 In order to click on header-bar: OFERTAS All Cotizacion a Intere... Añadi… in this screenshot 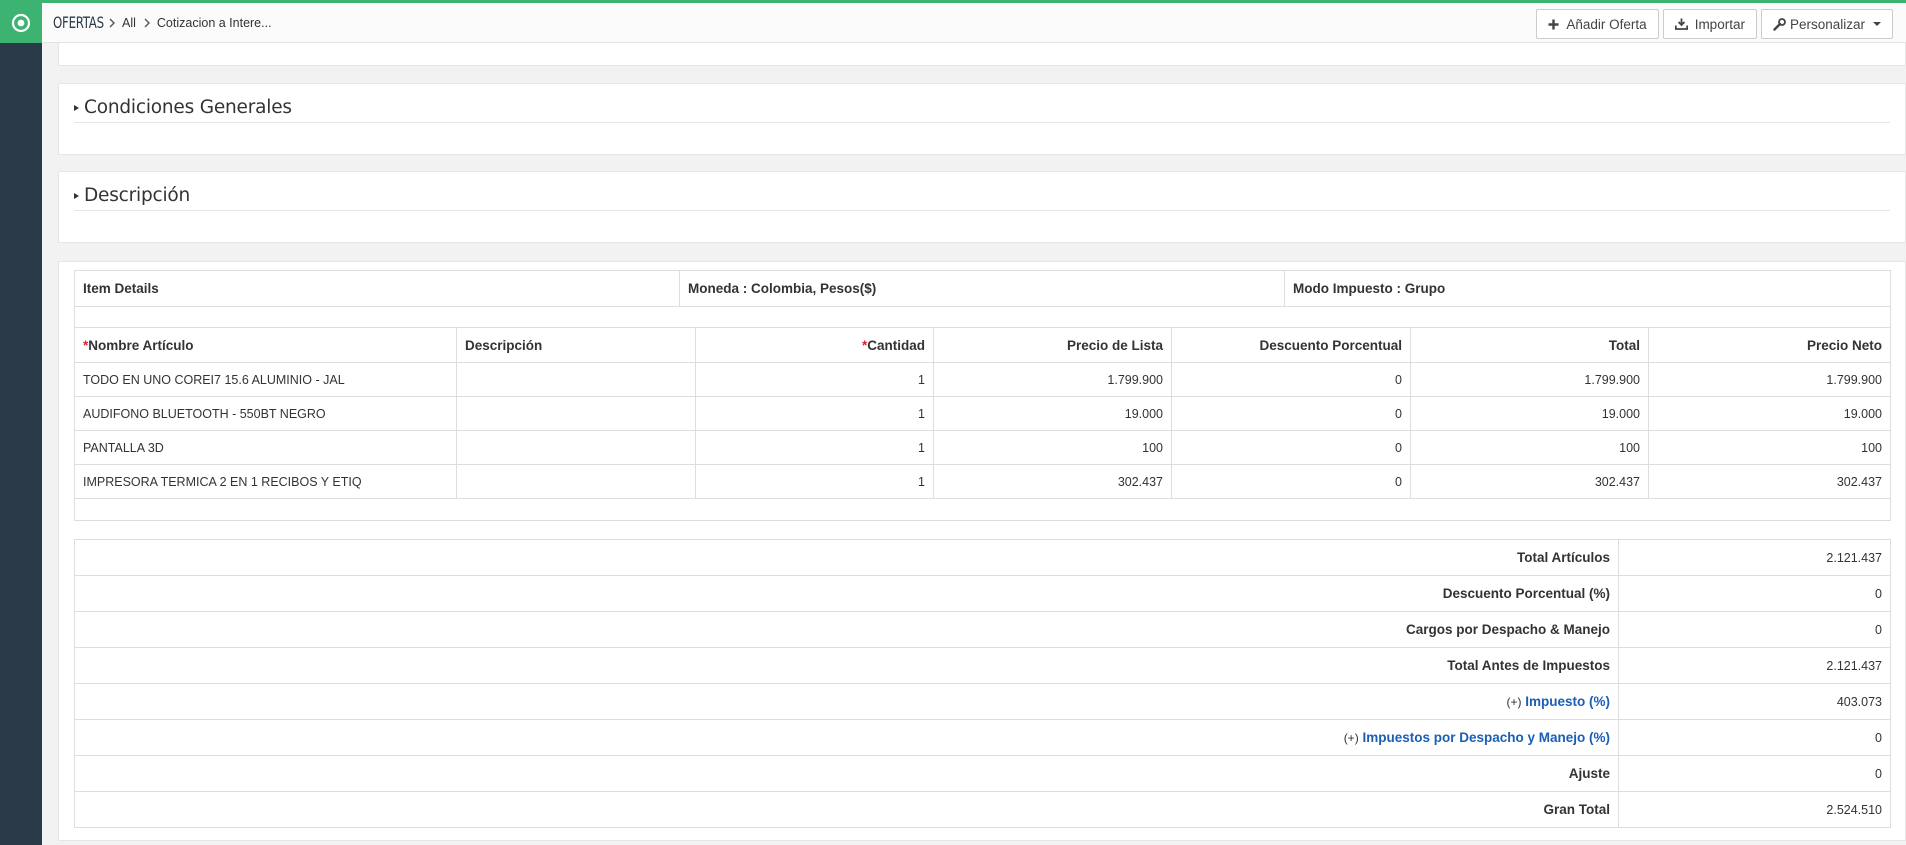, I will do `click(974, 23)`.